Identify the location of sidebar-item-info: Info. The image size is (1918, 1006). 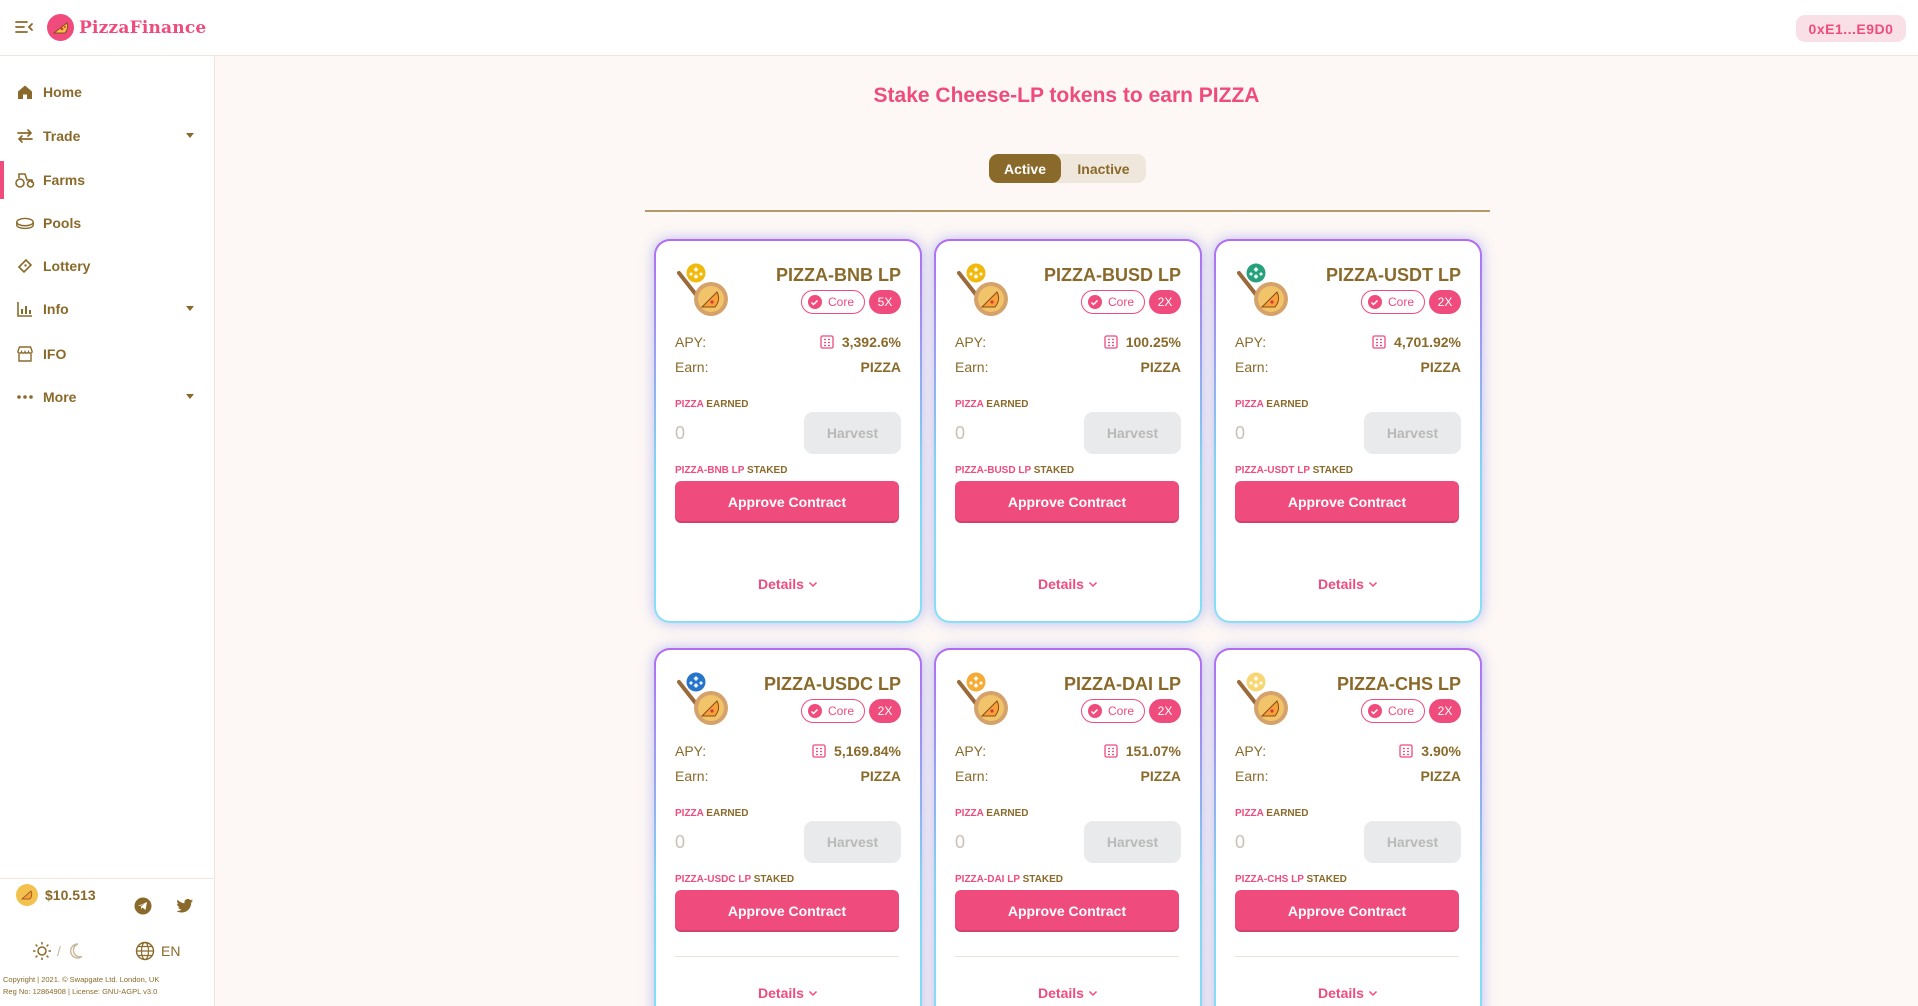
(107, 309).